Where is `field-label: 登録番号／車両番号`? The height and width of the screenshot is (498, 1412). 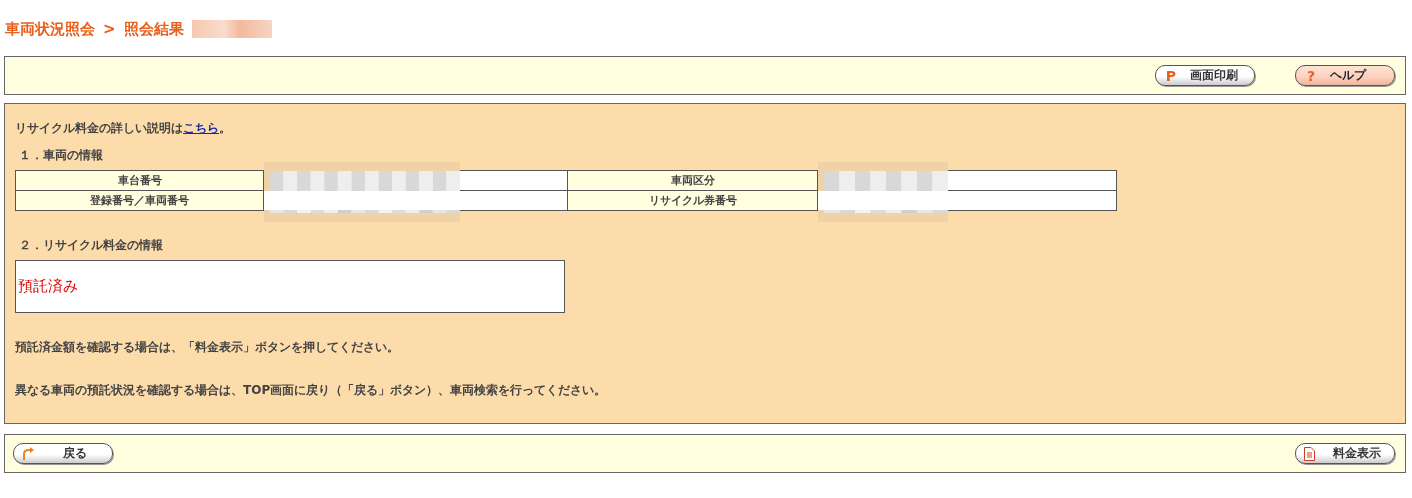
field-label: 登録番号／車両番号 is located at coordinates (139, 200).